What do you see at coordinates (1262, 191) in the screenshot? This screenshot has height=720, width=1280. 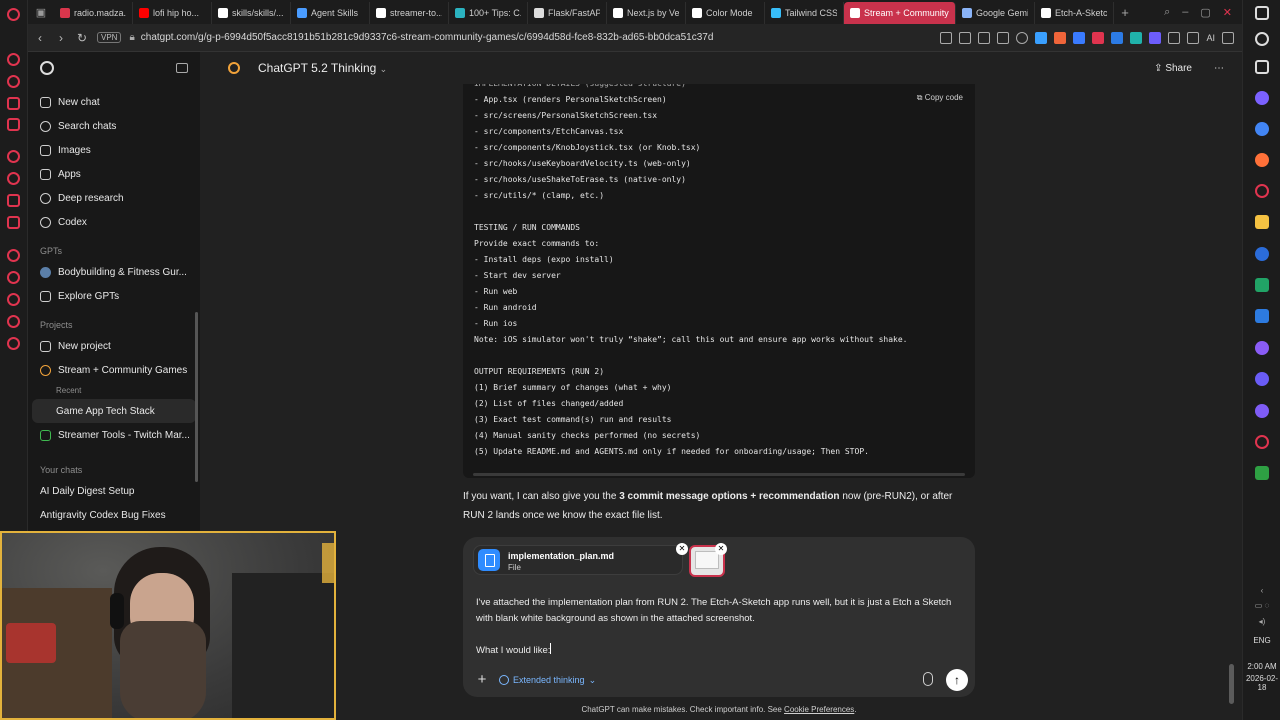 I see `opera-icon` at bounding box center [1262, 191].